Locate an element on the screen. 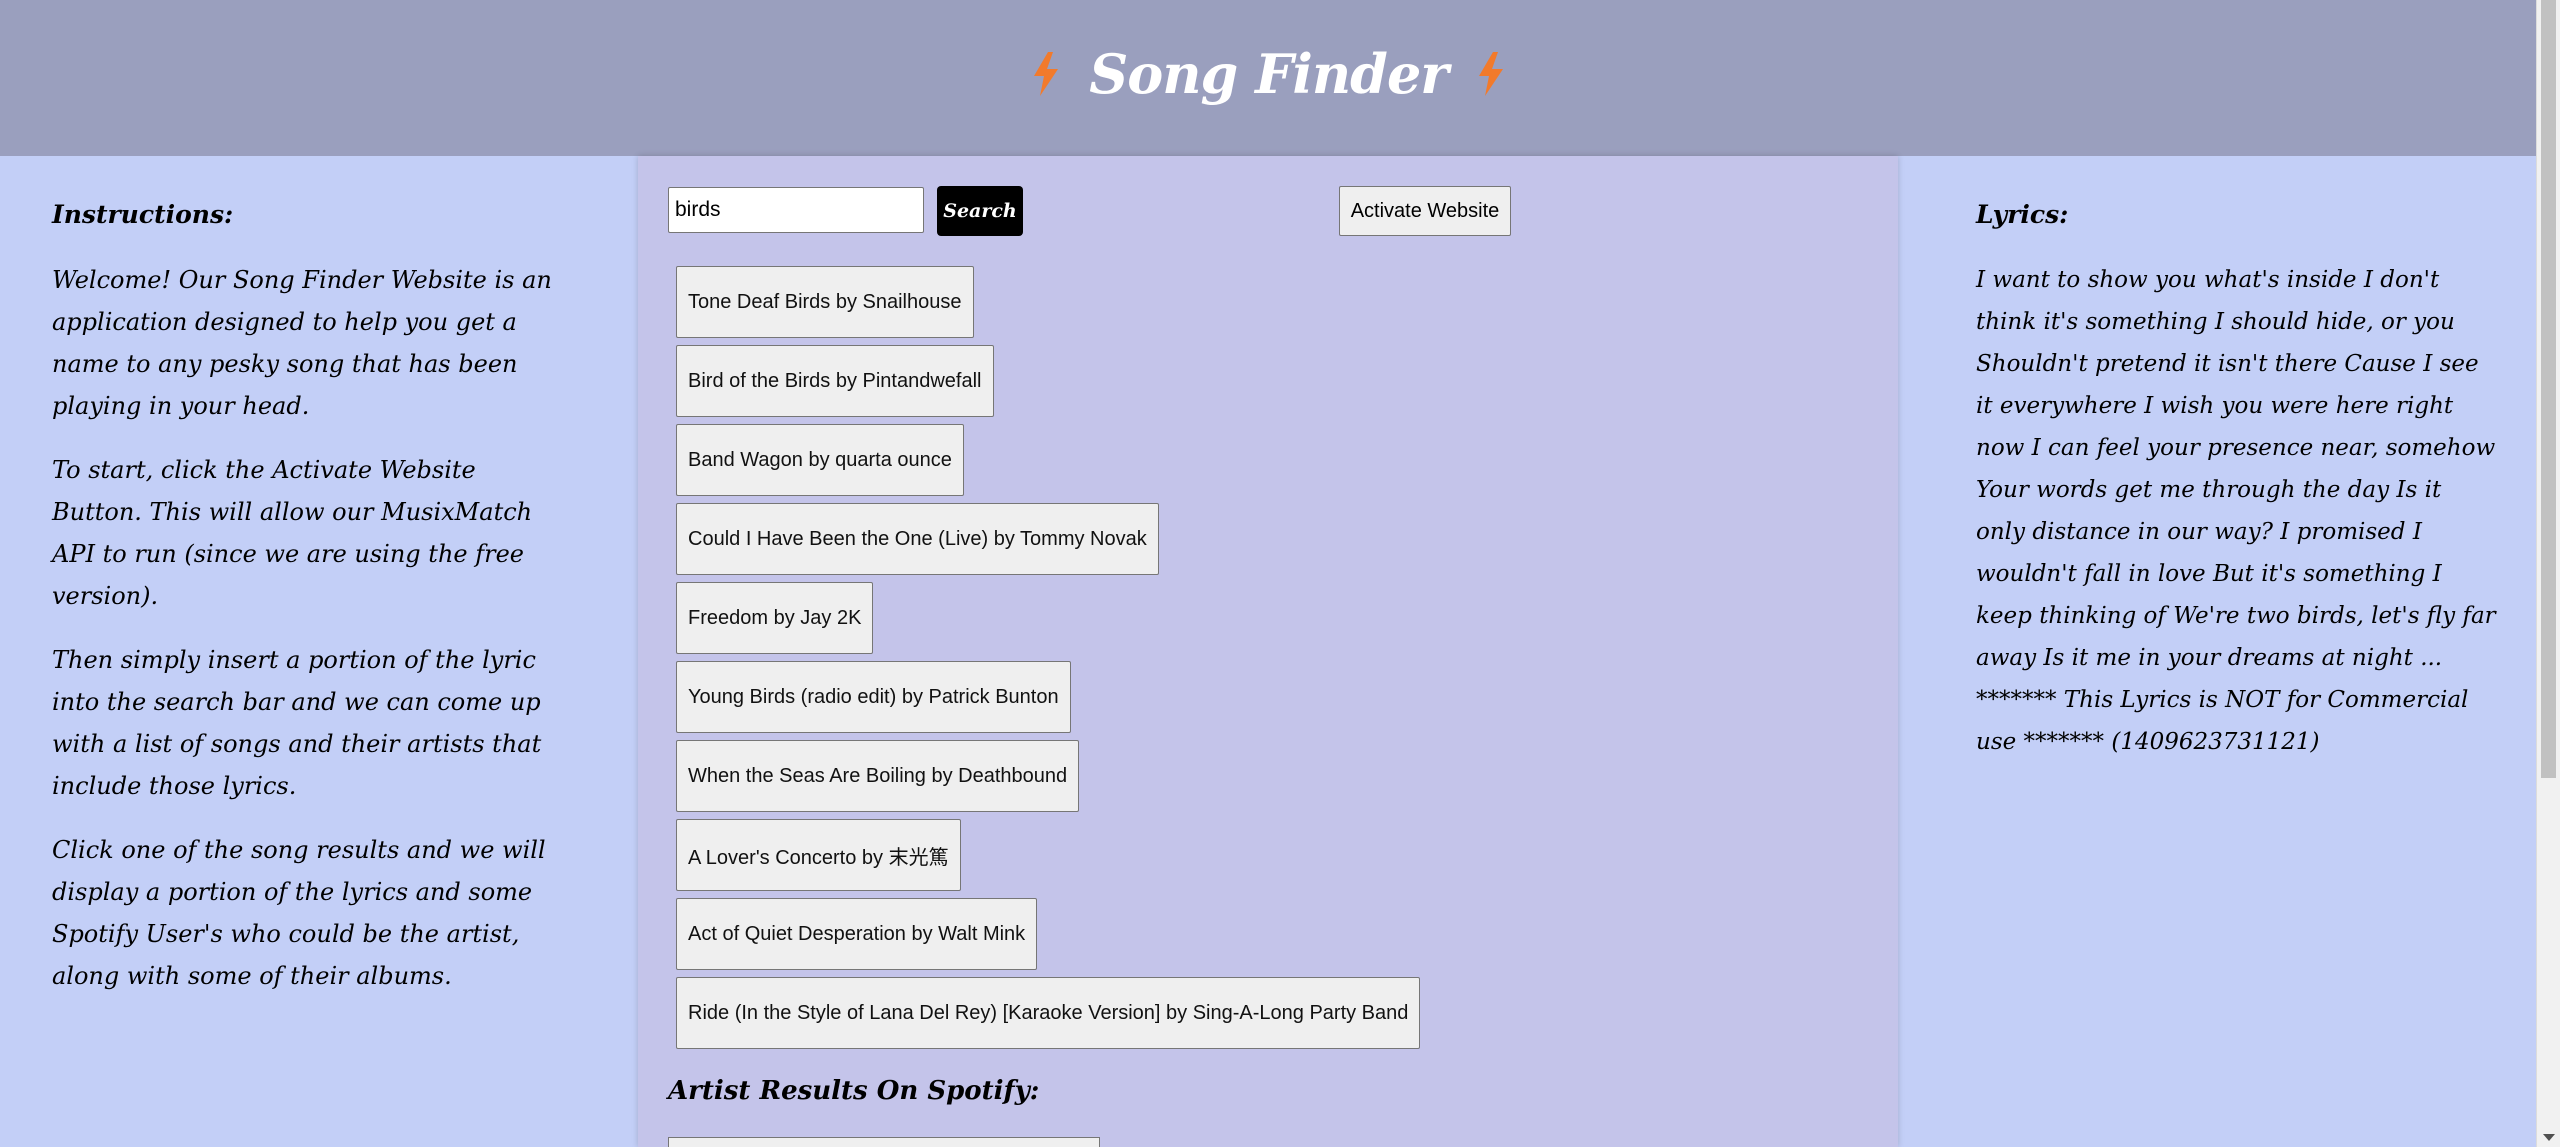 Image resolution: width=2560 pixels, height=1147 pixels. page-title: Song Finder is located at coordinates (1269, 74).